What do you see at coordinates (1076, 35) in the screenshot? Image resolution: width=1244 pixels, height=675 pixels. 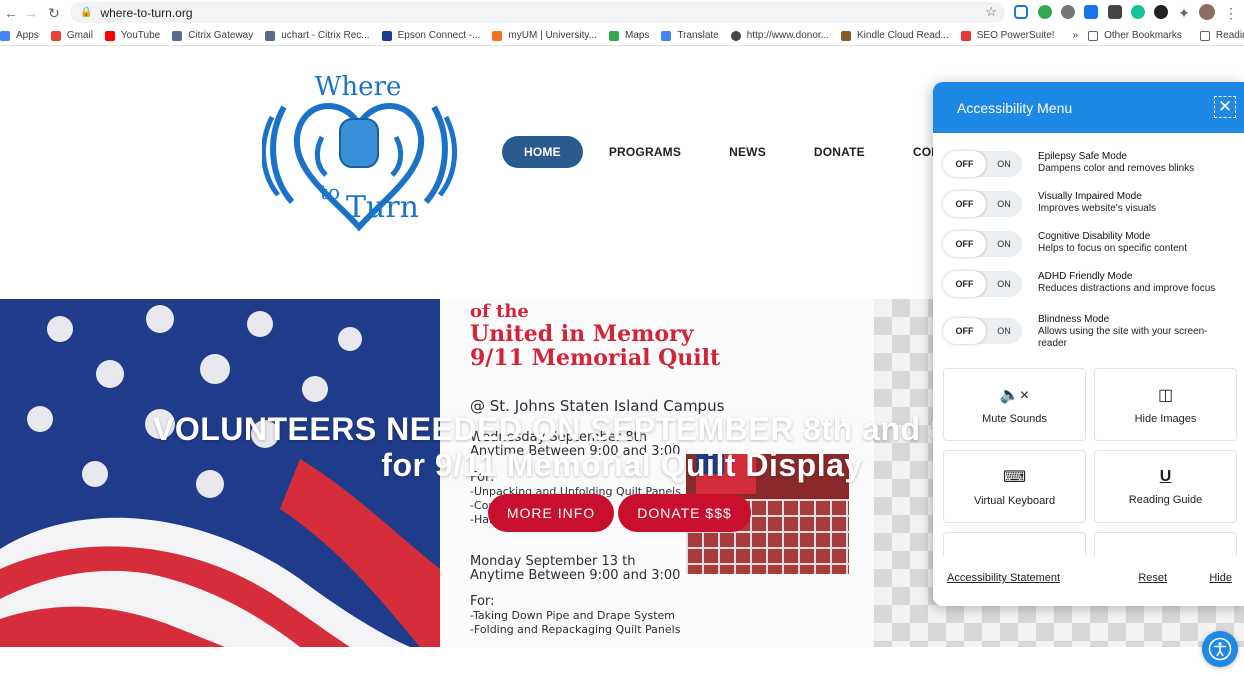 I see `bookmarks-more-button: »` at bounding box center [1076, 35].